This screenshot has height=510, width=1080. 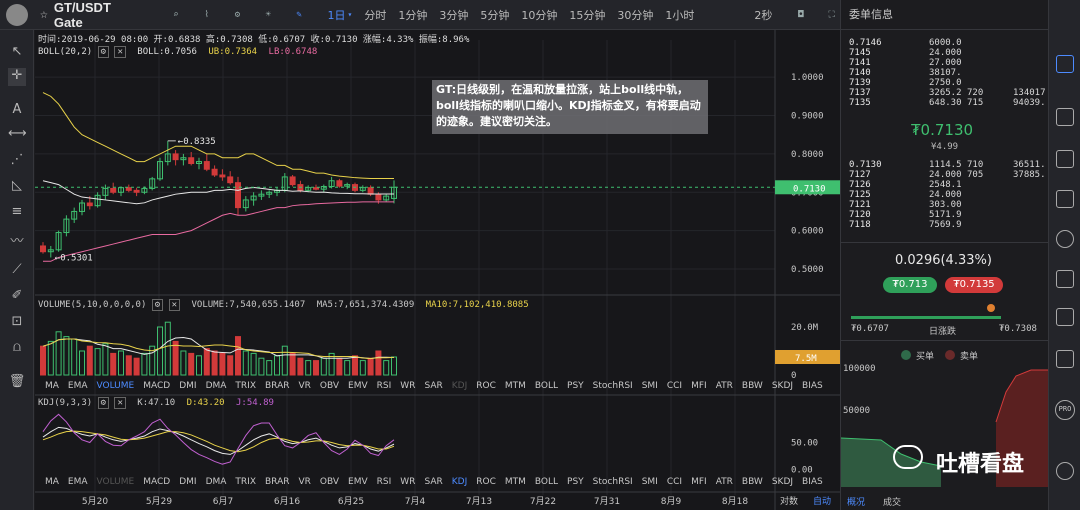 I want to click on calendar-icon, so click(x=1065, y=199).